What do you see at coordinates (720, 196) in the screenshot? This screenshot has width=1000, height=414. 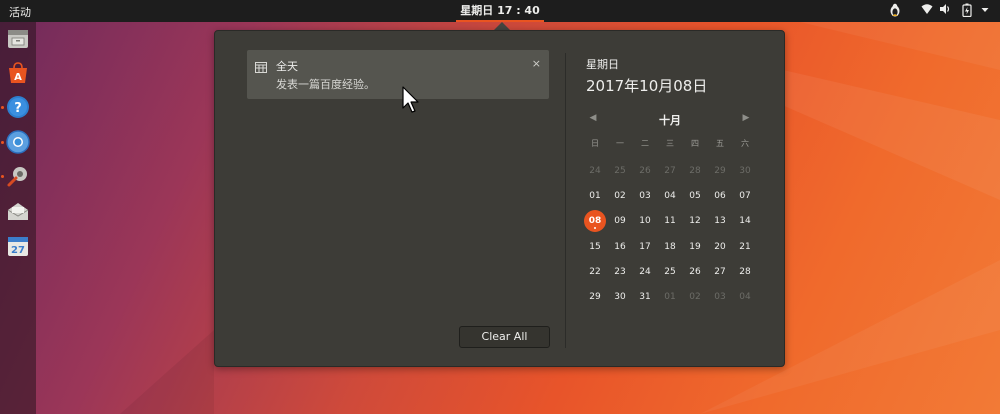 I see `calendar-day: 06` at bounding box center [720, 196].